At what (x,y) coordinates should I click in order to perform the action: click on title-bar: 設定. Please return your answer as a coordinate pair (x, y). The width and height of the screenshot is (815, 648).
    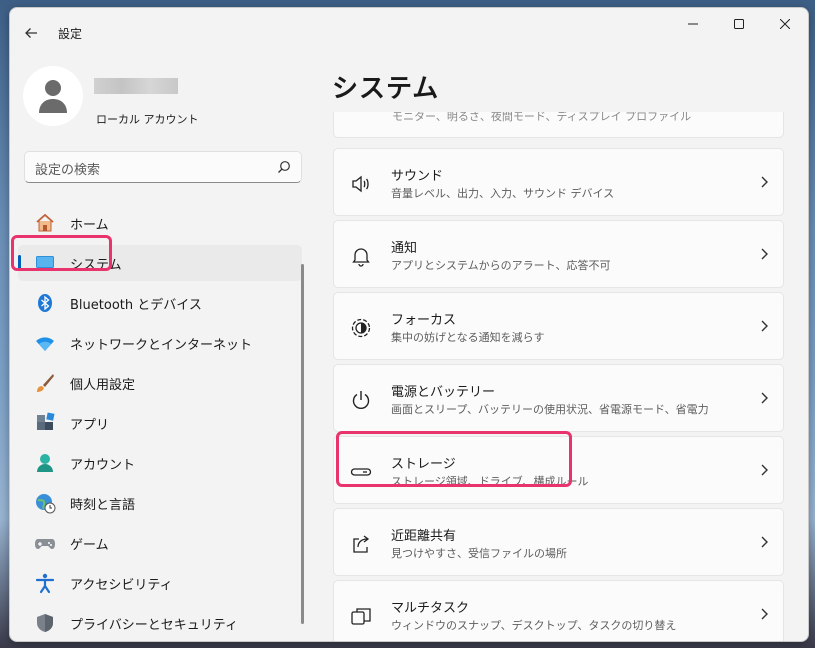
    Looking at the image, I should click on (409, 31).